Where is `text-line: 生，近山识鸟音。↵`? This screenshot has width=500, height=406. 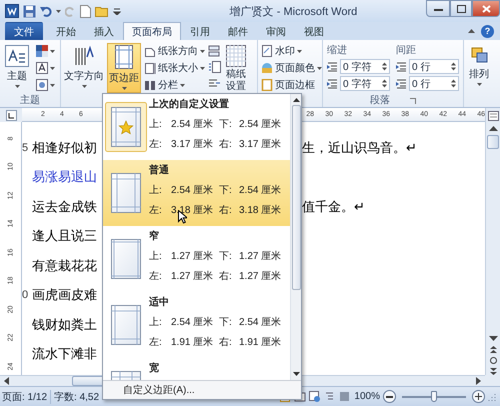
text-line: 生，近山识鸟音。↵ is located at coordinates (359, 147).